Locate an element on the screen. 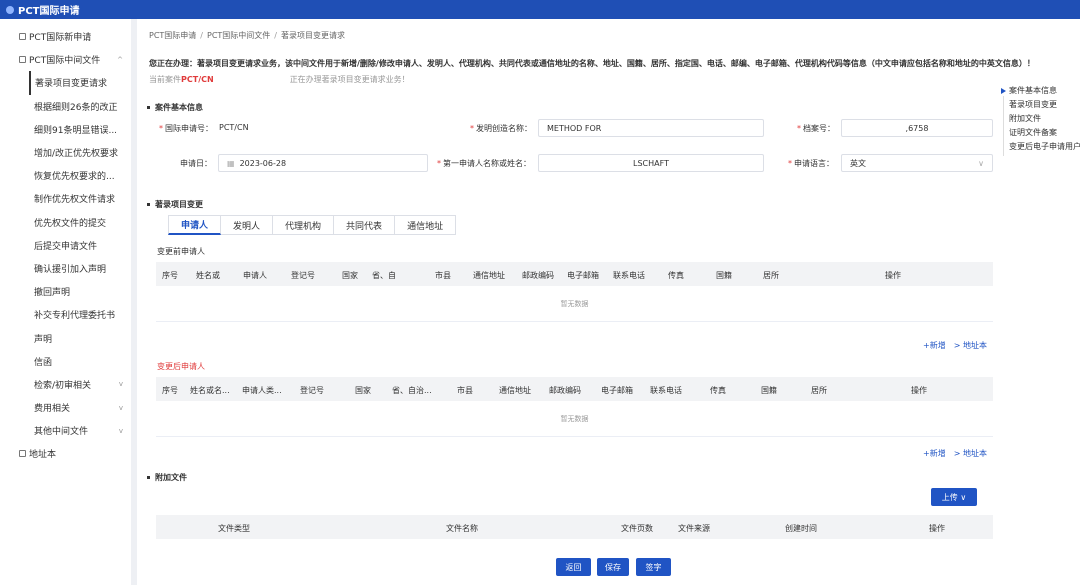  chevron-up-icon: ^ is located at coordinates (120, 59).